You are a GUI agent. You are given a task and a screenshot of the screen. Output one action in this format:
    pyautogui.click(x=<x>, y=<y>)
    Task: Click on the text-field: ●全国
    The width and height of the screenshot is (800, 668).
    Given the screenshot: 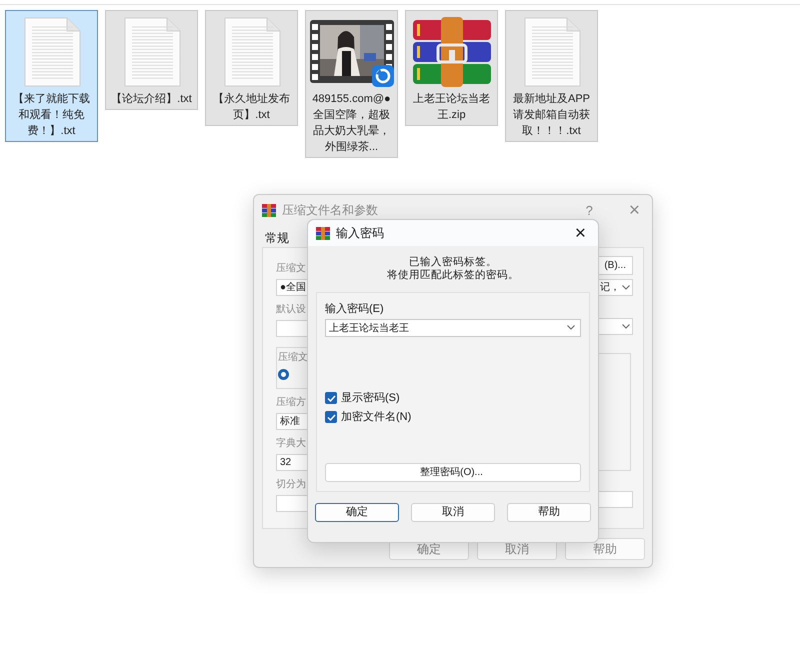 What is the action you would take?
    pyautogui.click(x=291, y=287)
    